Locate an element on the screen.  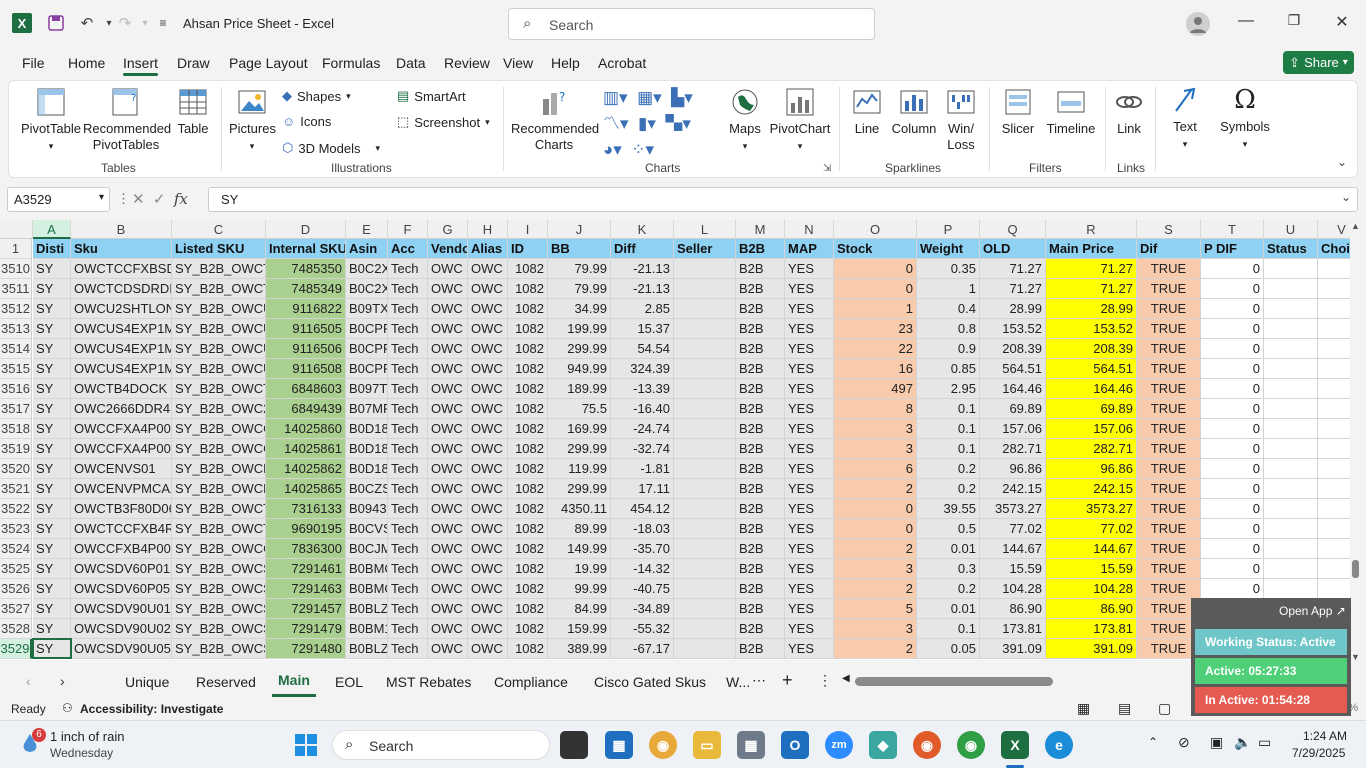
table-cell: B0BLZS is located at coordinates (367, 649).